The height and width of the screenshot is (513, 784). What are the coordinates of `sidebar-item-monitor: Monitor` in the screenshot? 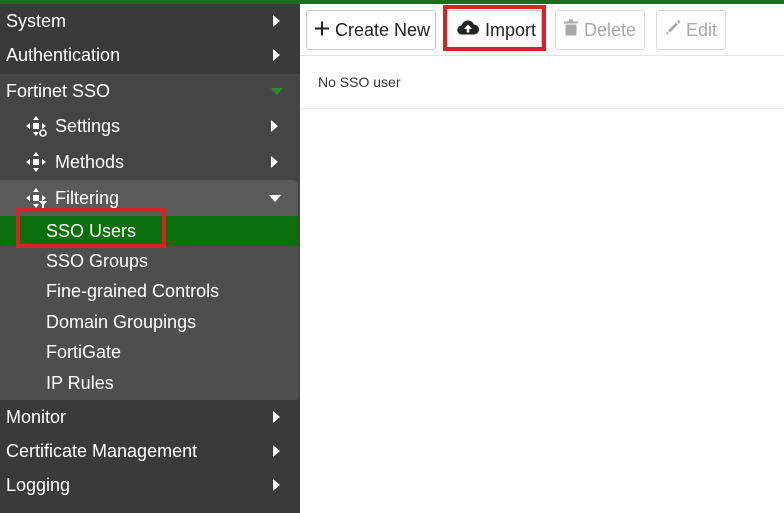 It's located at (150, 417).